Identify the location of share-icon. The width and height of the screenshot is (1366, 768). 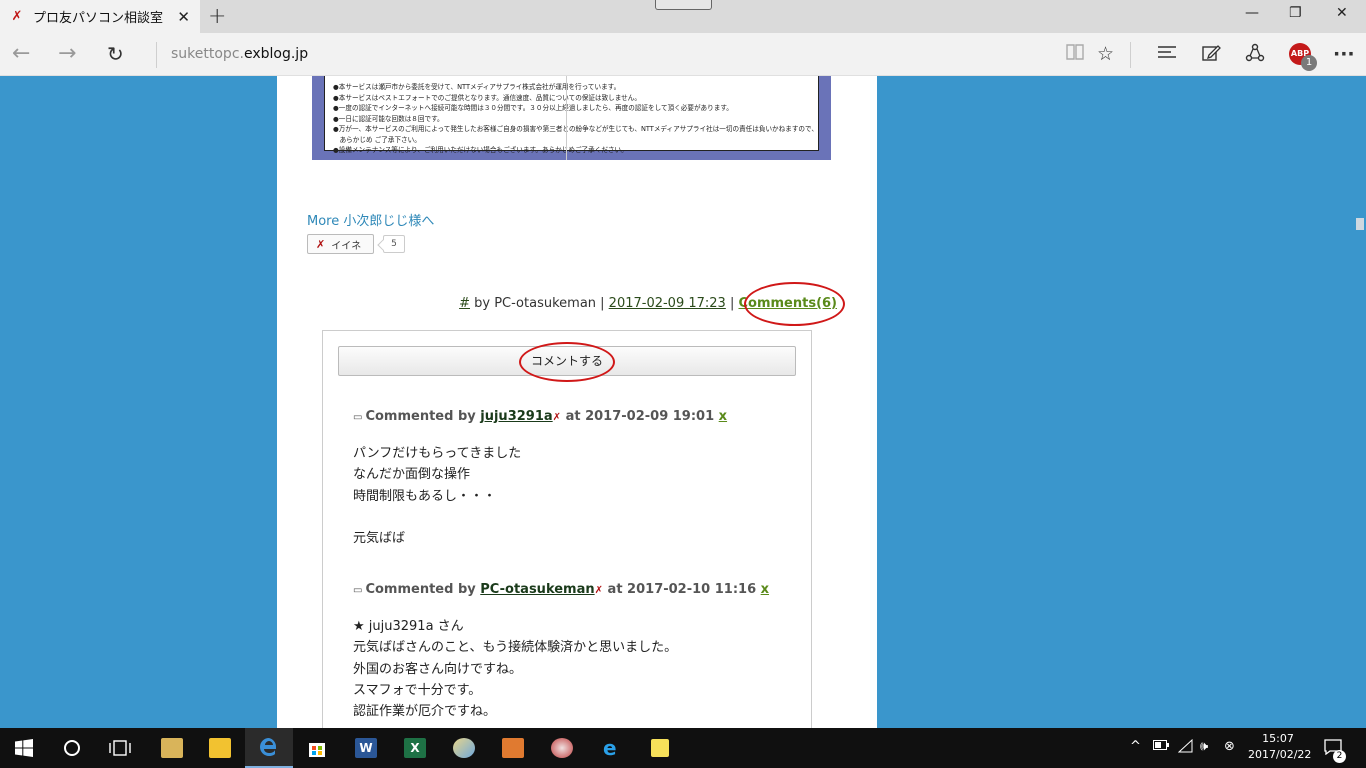
(1255, 55).